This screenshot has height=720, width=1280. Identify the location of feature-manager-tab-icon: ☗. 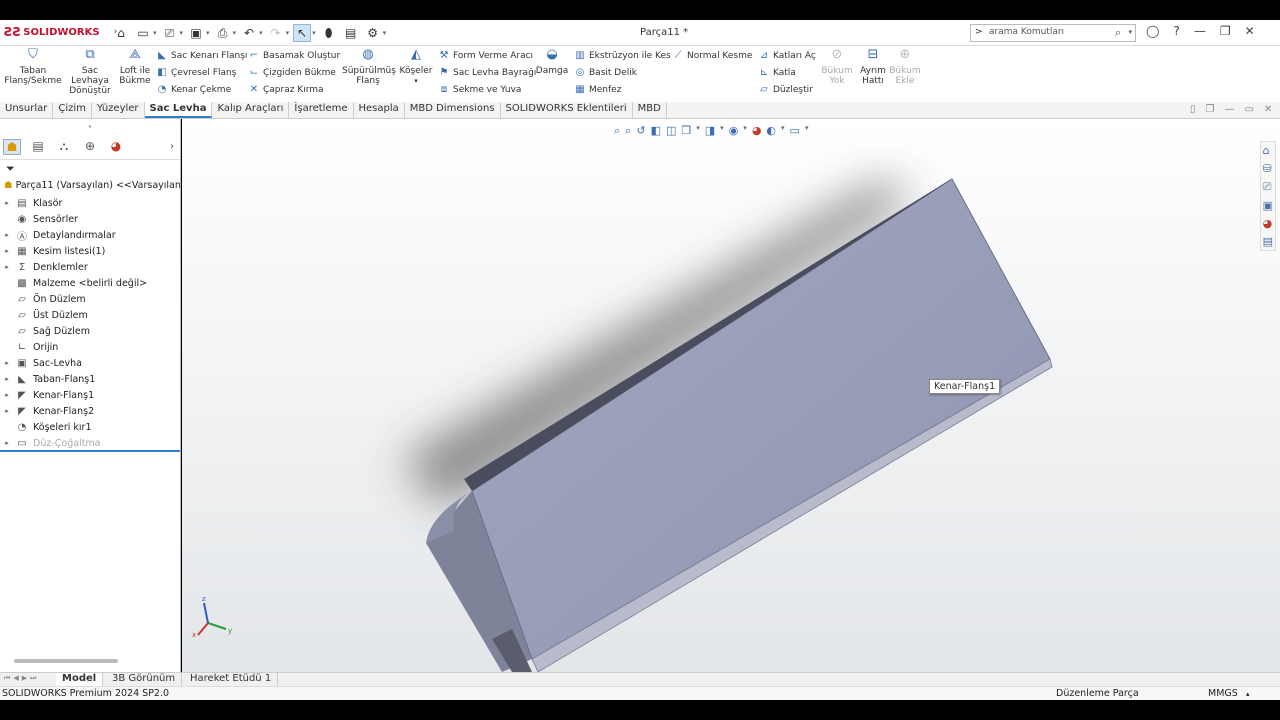
(12, 147).